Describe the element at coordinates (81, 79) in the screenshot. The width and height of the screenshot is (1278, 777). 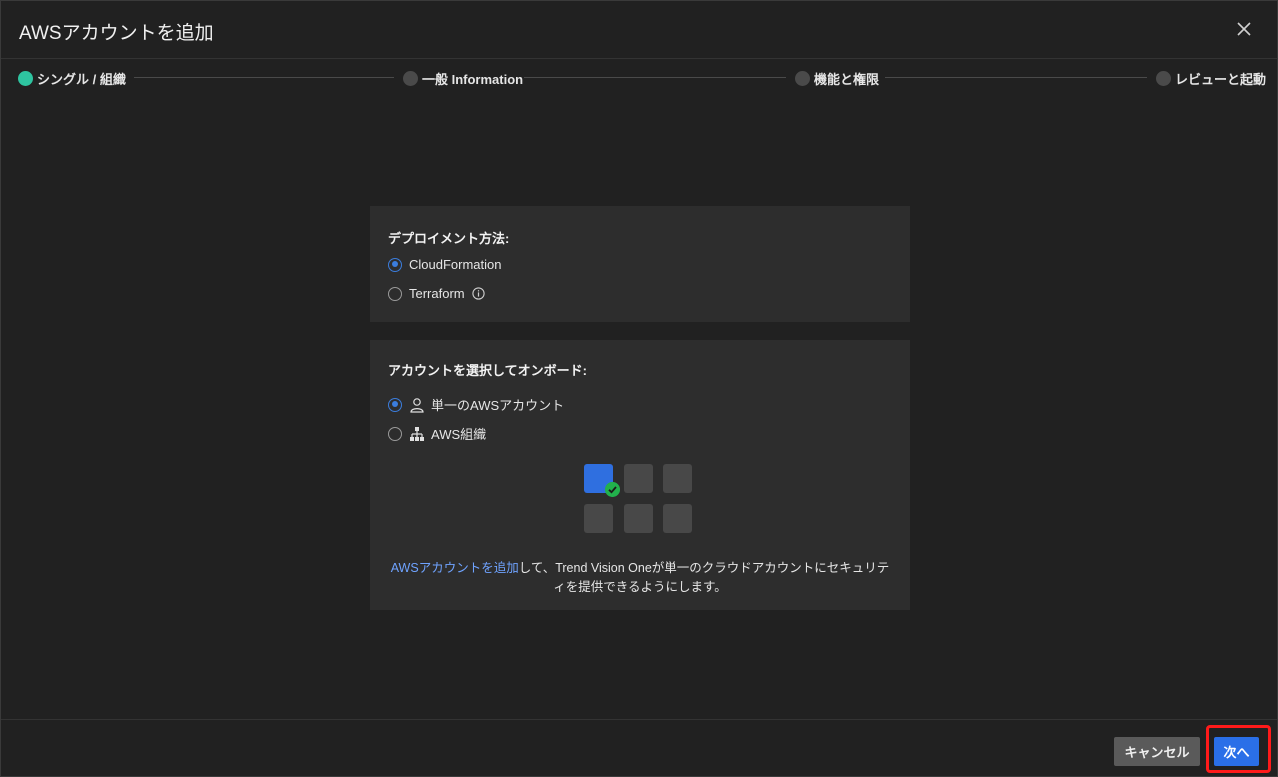
I see `step-label: シングル / 組織` at that location.